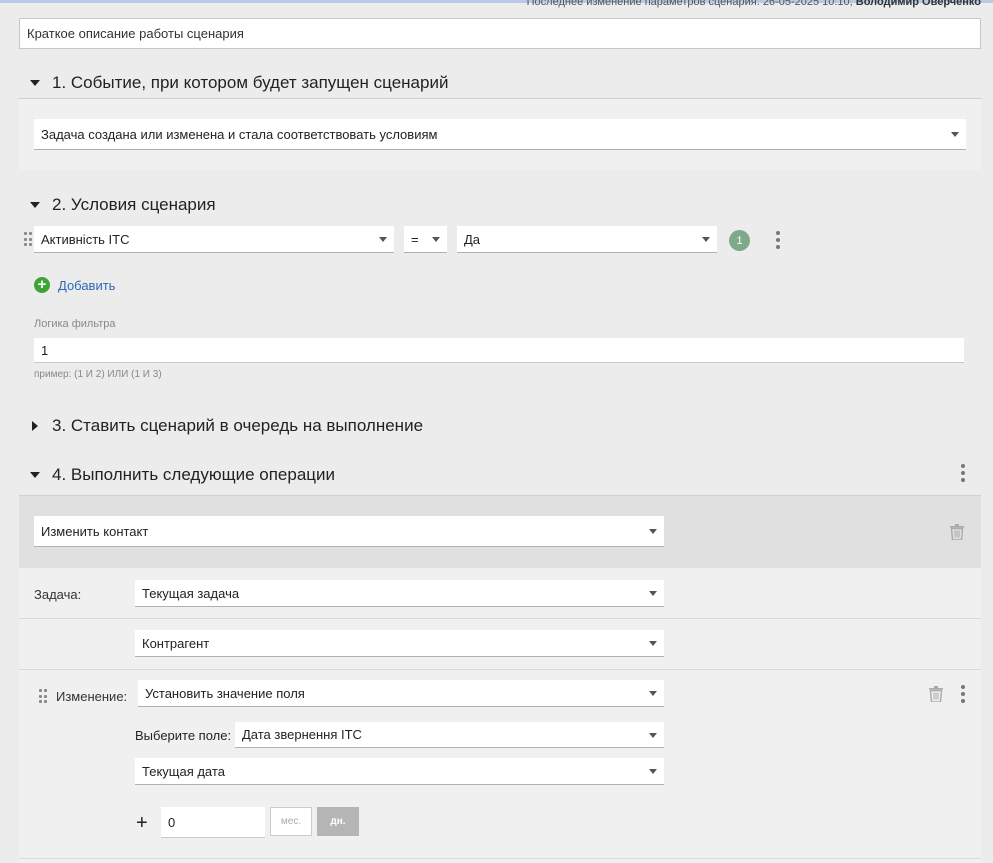  What do you see at coordinates (42, 285) in the screenshot?
I see `add-plus-icon: +` at bounding box center [42, 285].